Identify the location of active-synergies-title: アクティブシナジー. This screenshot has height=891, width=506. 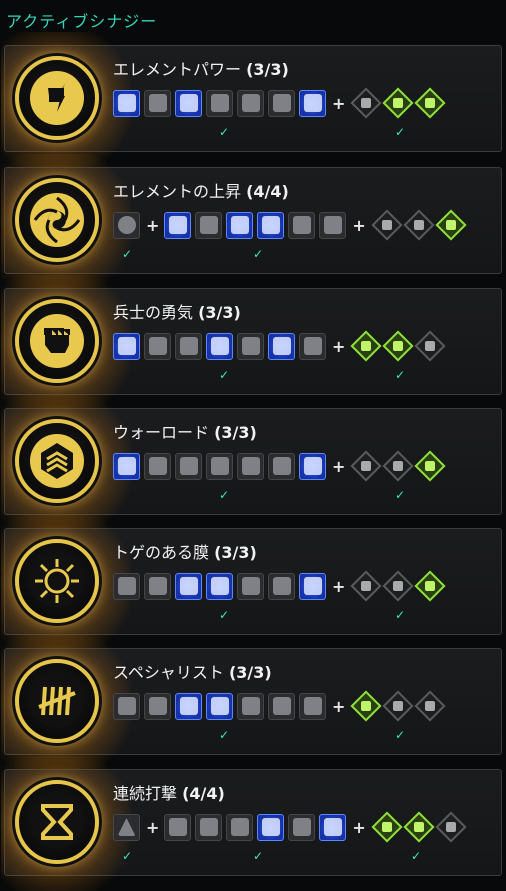
(82, 21).